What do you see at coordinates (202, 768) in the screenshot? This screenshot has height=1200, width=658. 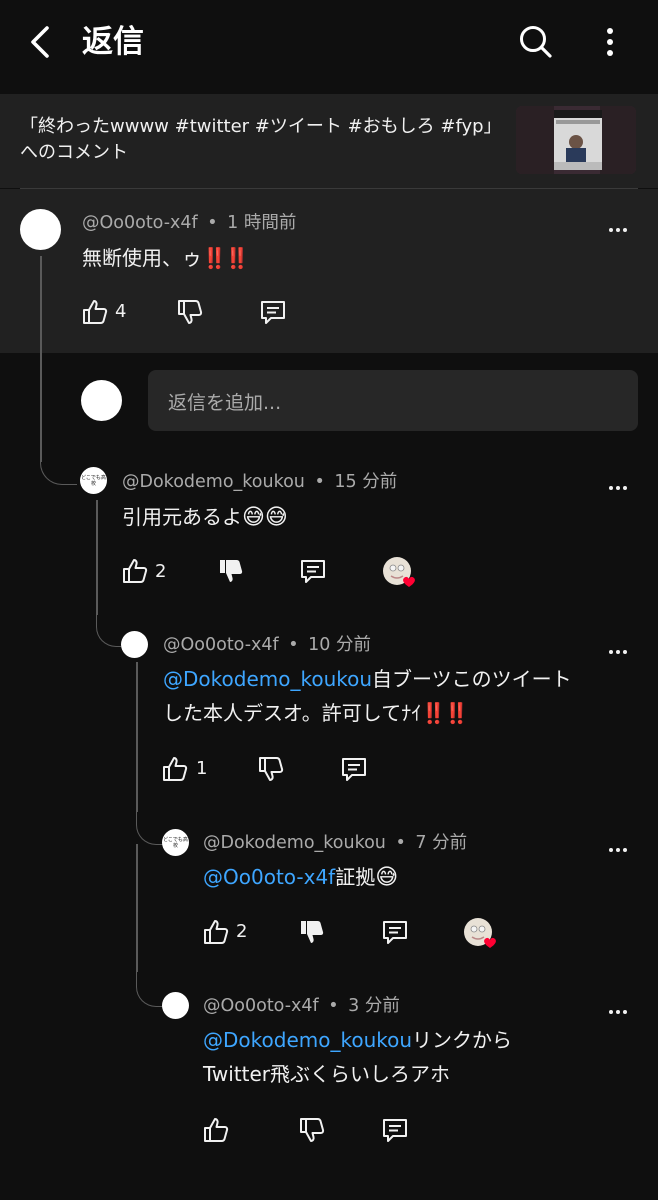 I see `like-count: 1` at bounding box center [202, 768].